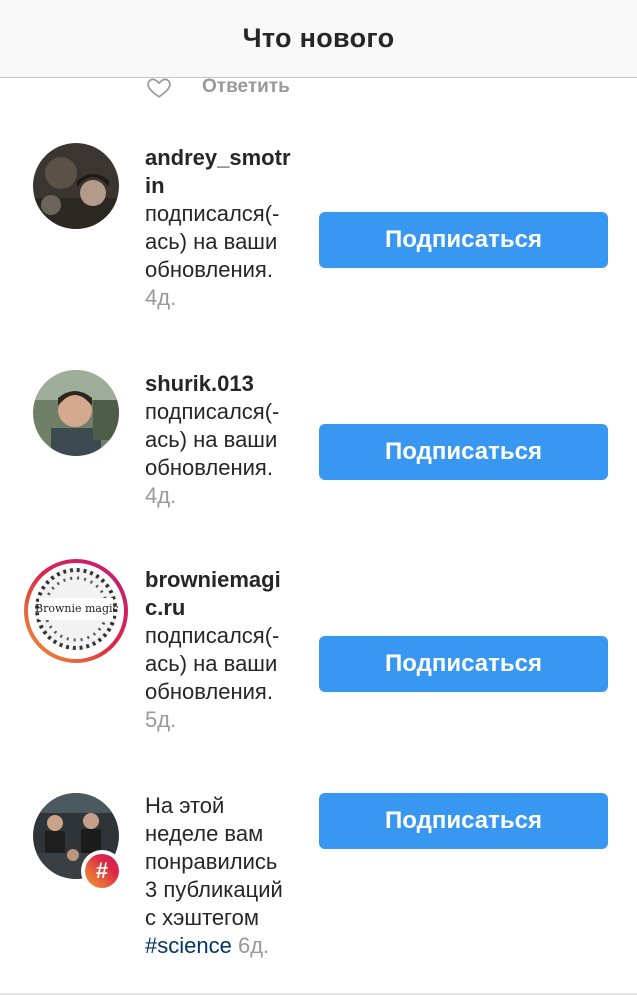 The height and width of the screenshot is (995, 637). Describe the element at coordinates (161, 719) in the screenshot. I see `timestamp: 5д.` at that location.